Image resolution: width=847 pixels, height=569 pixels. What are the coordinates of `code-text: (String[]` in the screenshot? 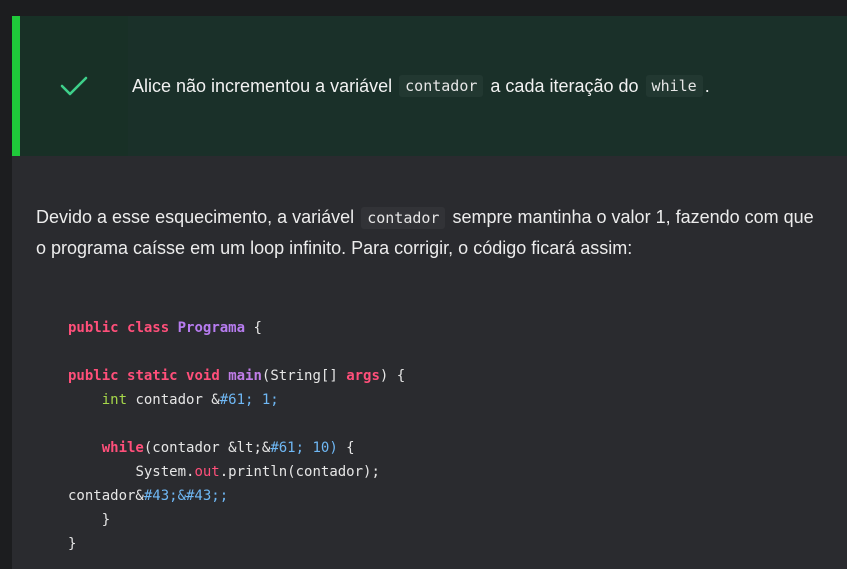 It's located at (304, 376).